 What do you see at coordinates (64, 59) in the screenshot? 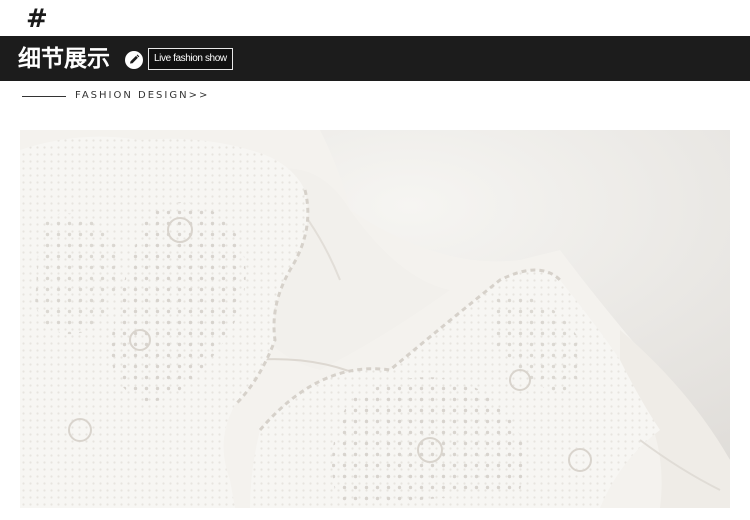
I see `section-title: 细节展示` at bounding box center [64, 59].